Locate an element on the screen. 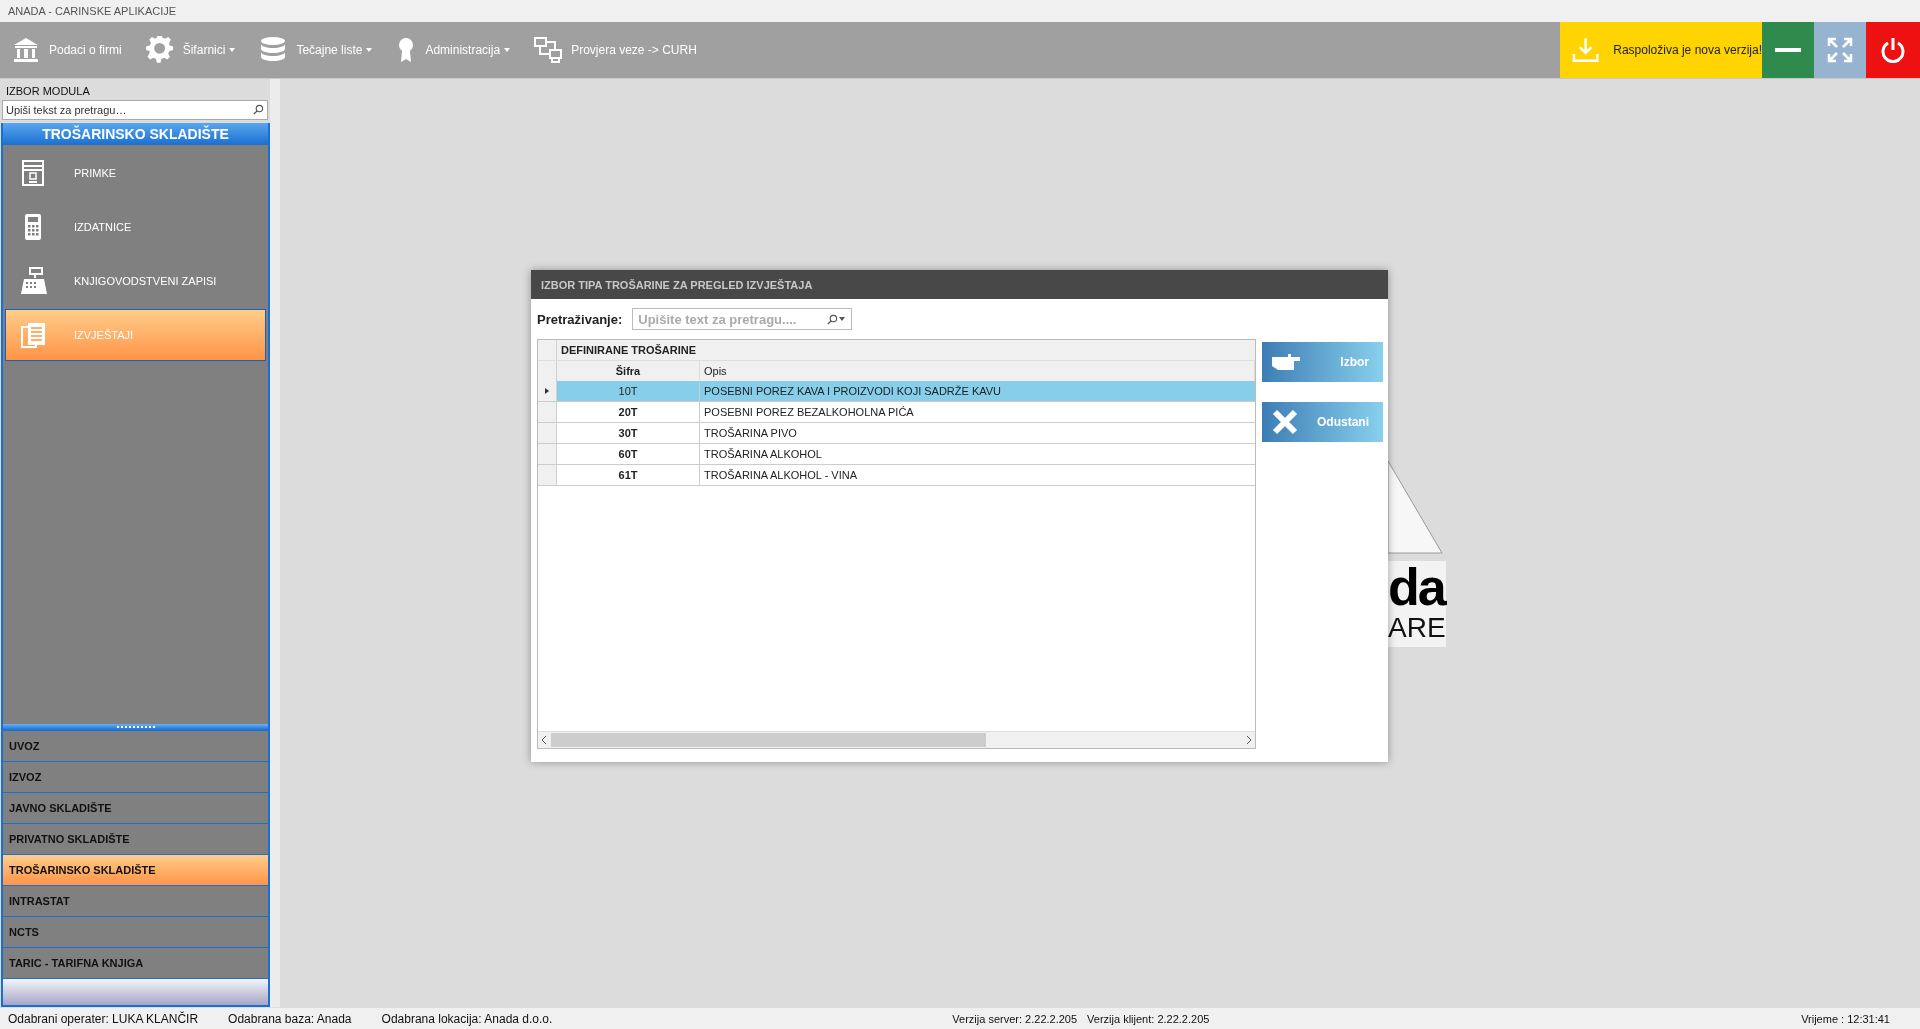  table-cell: 10T is located at coordinates (628, 391).